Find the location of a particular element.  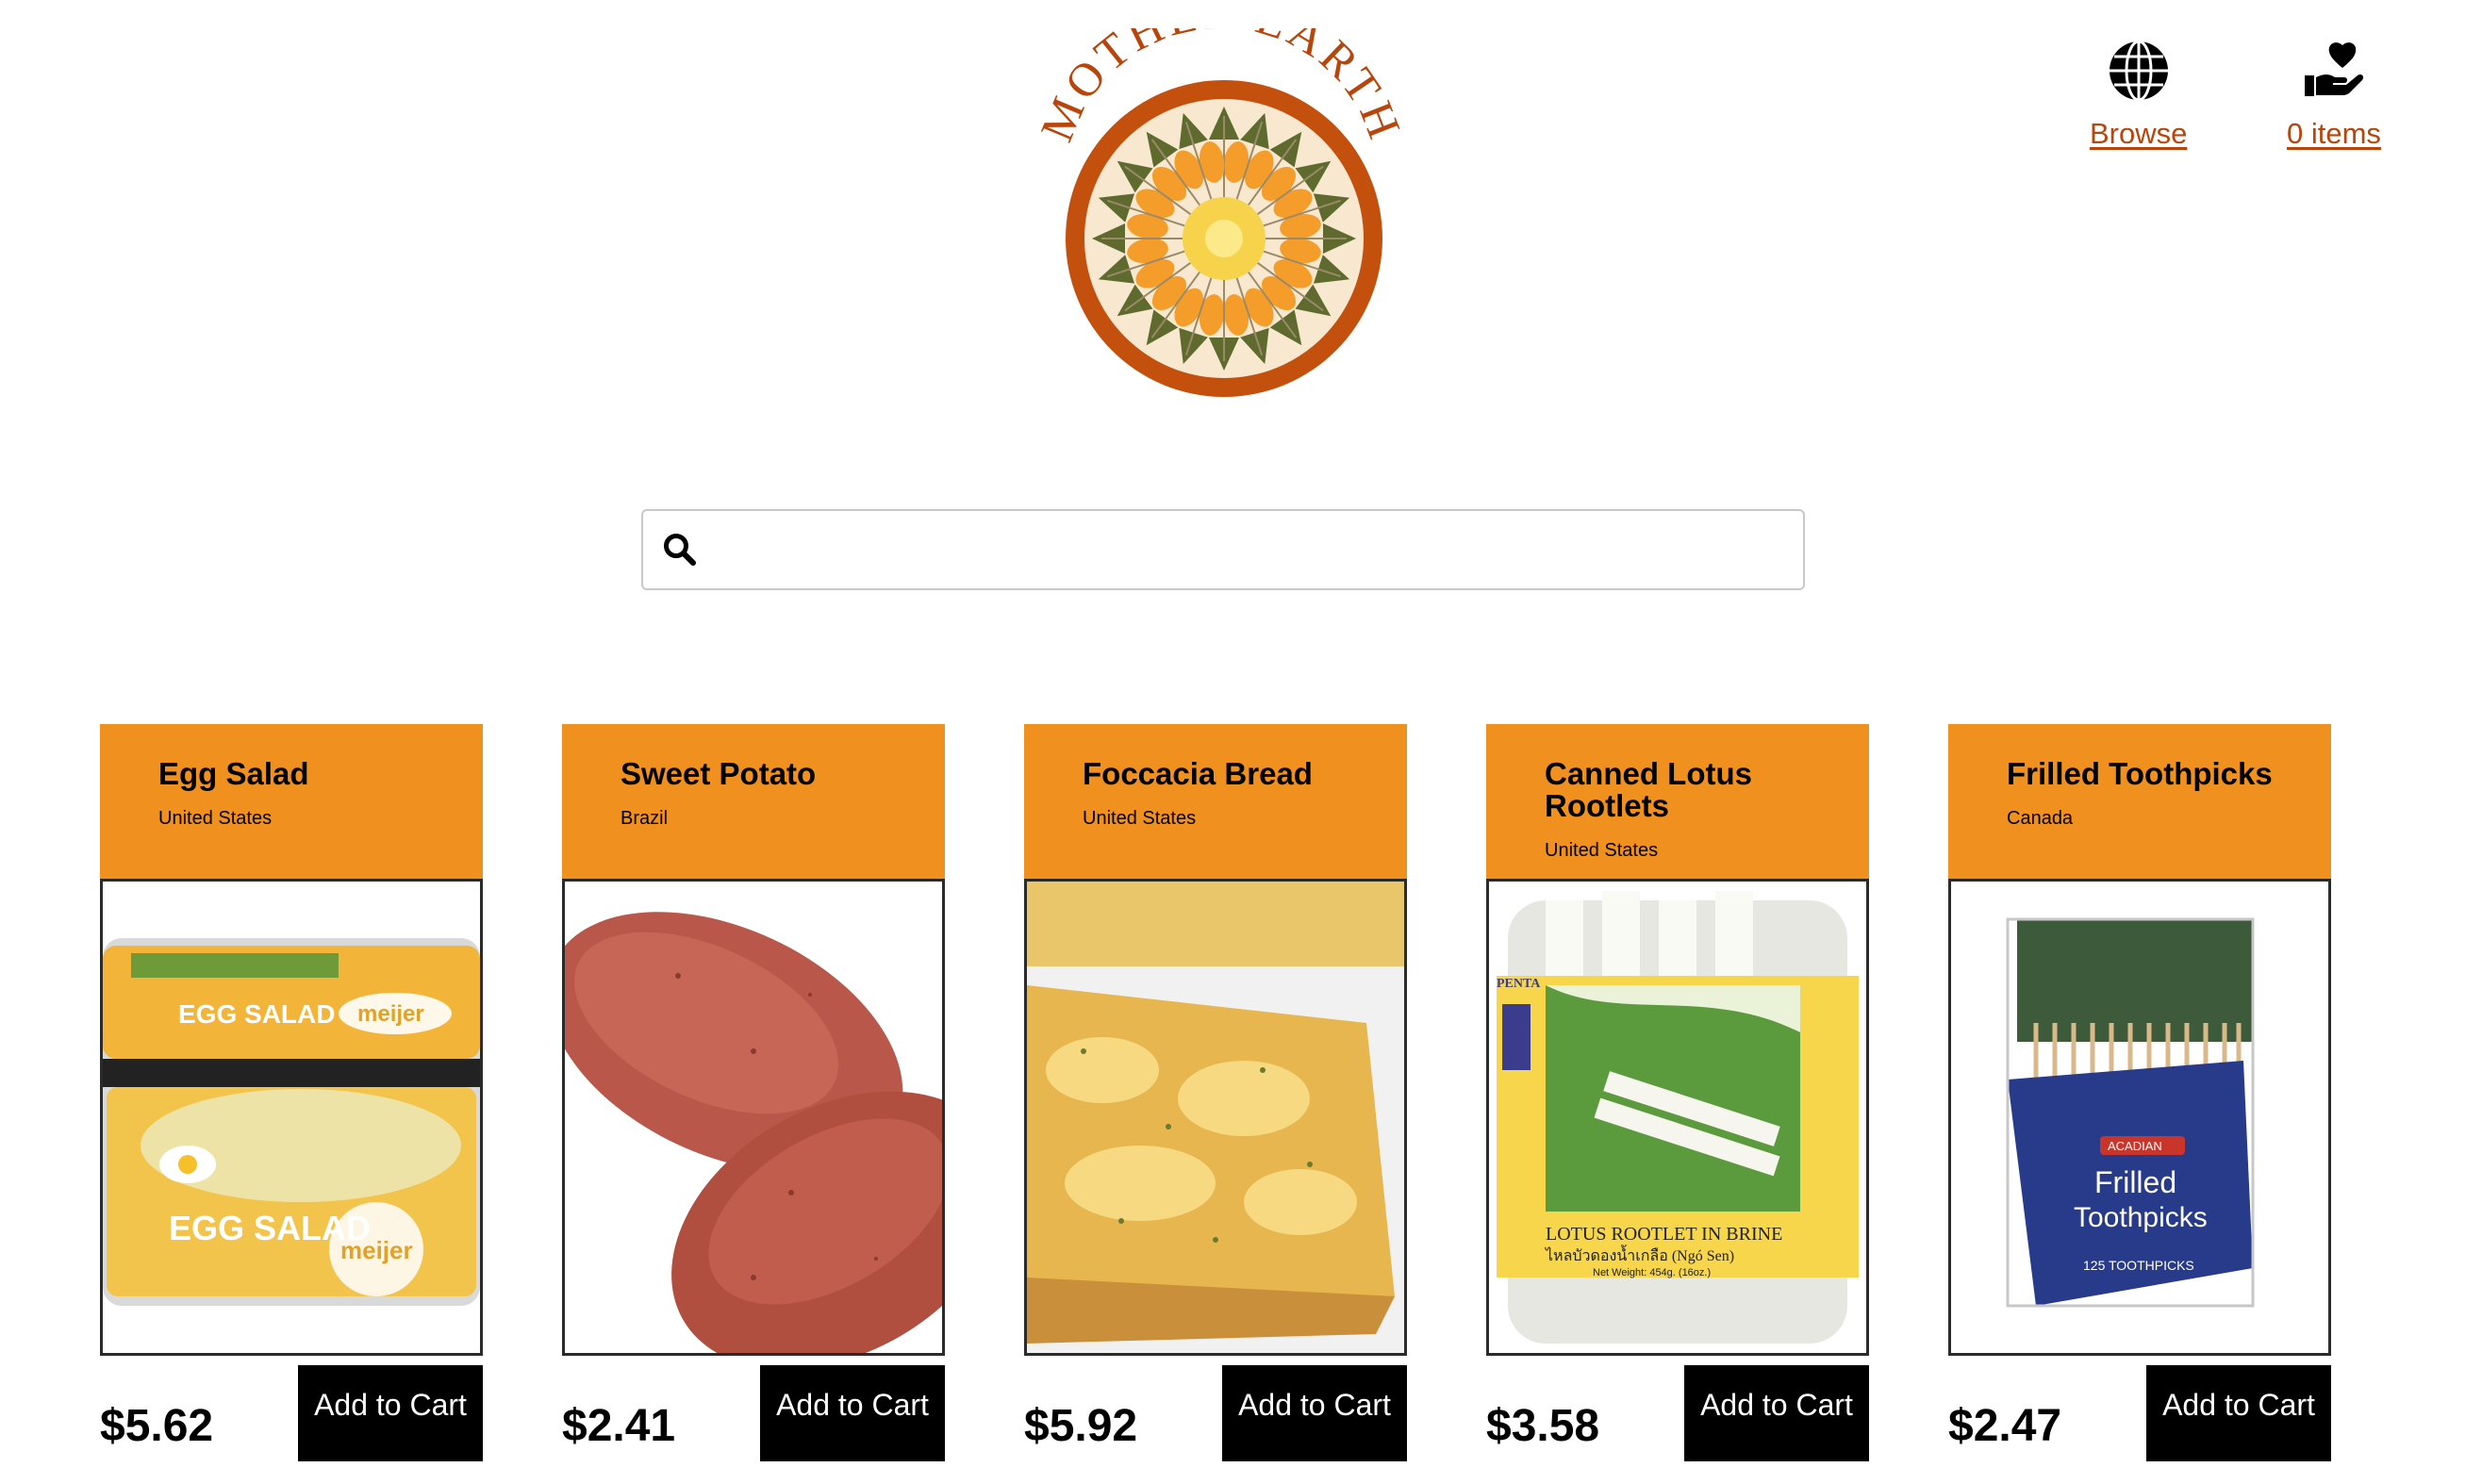

product-card-footer: $5.92 Add to Cart is located at coordinates (1215, 1408).